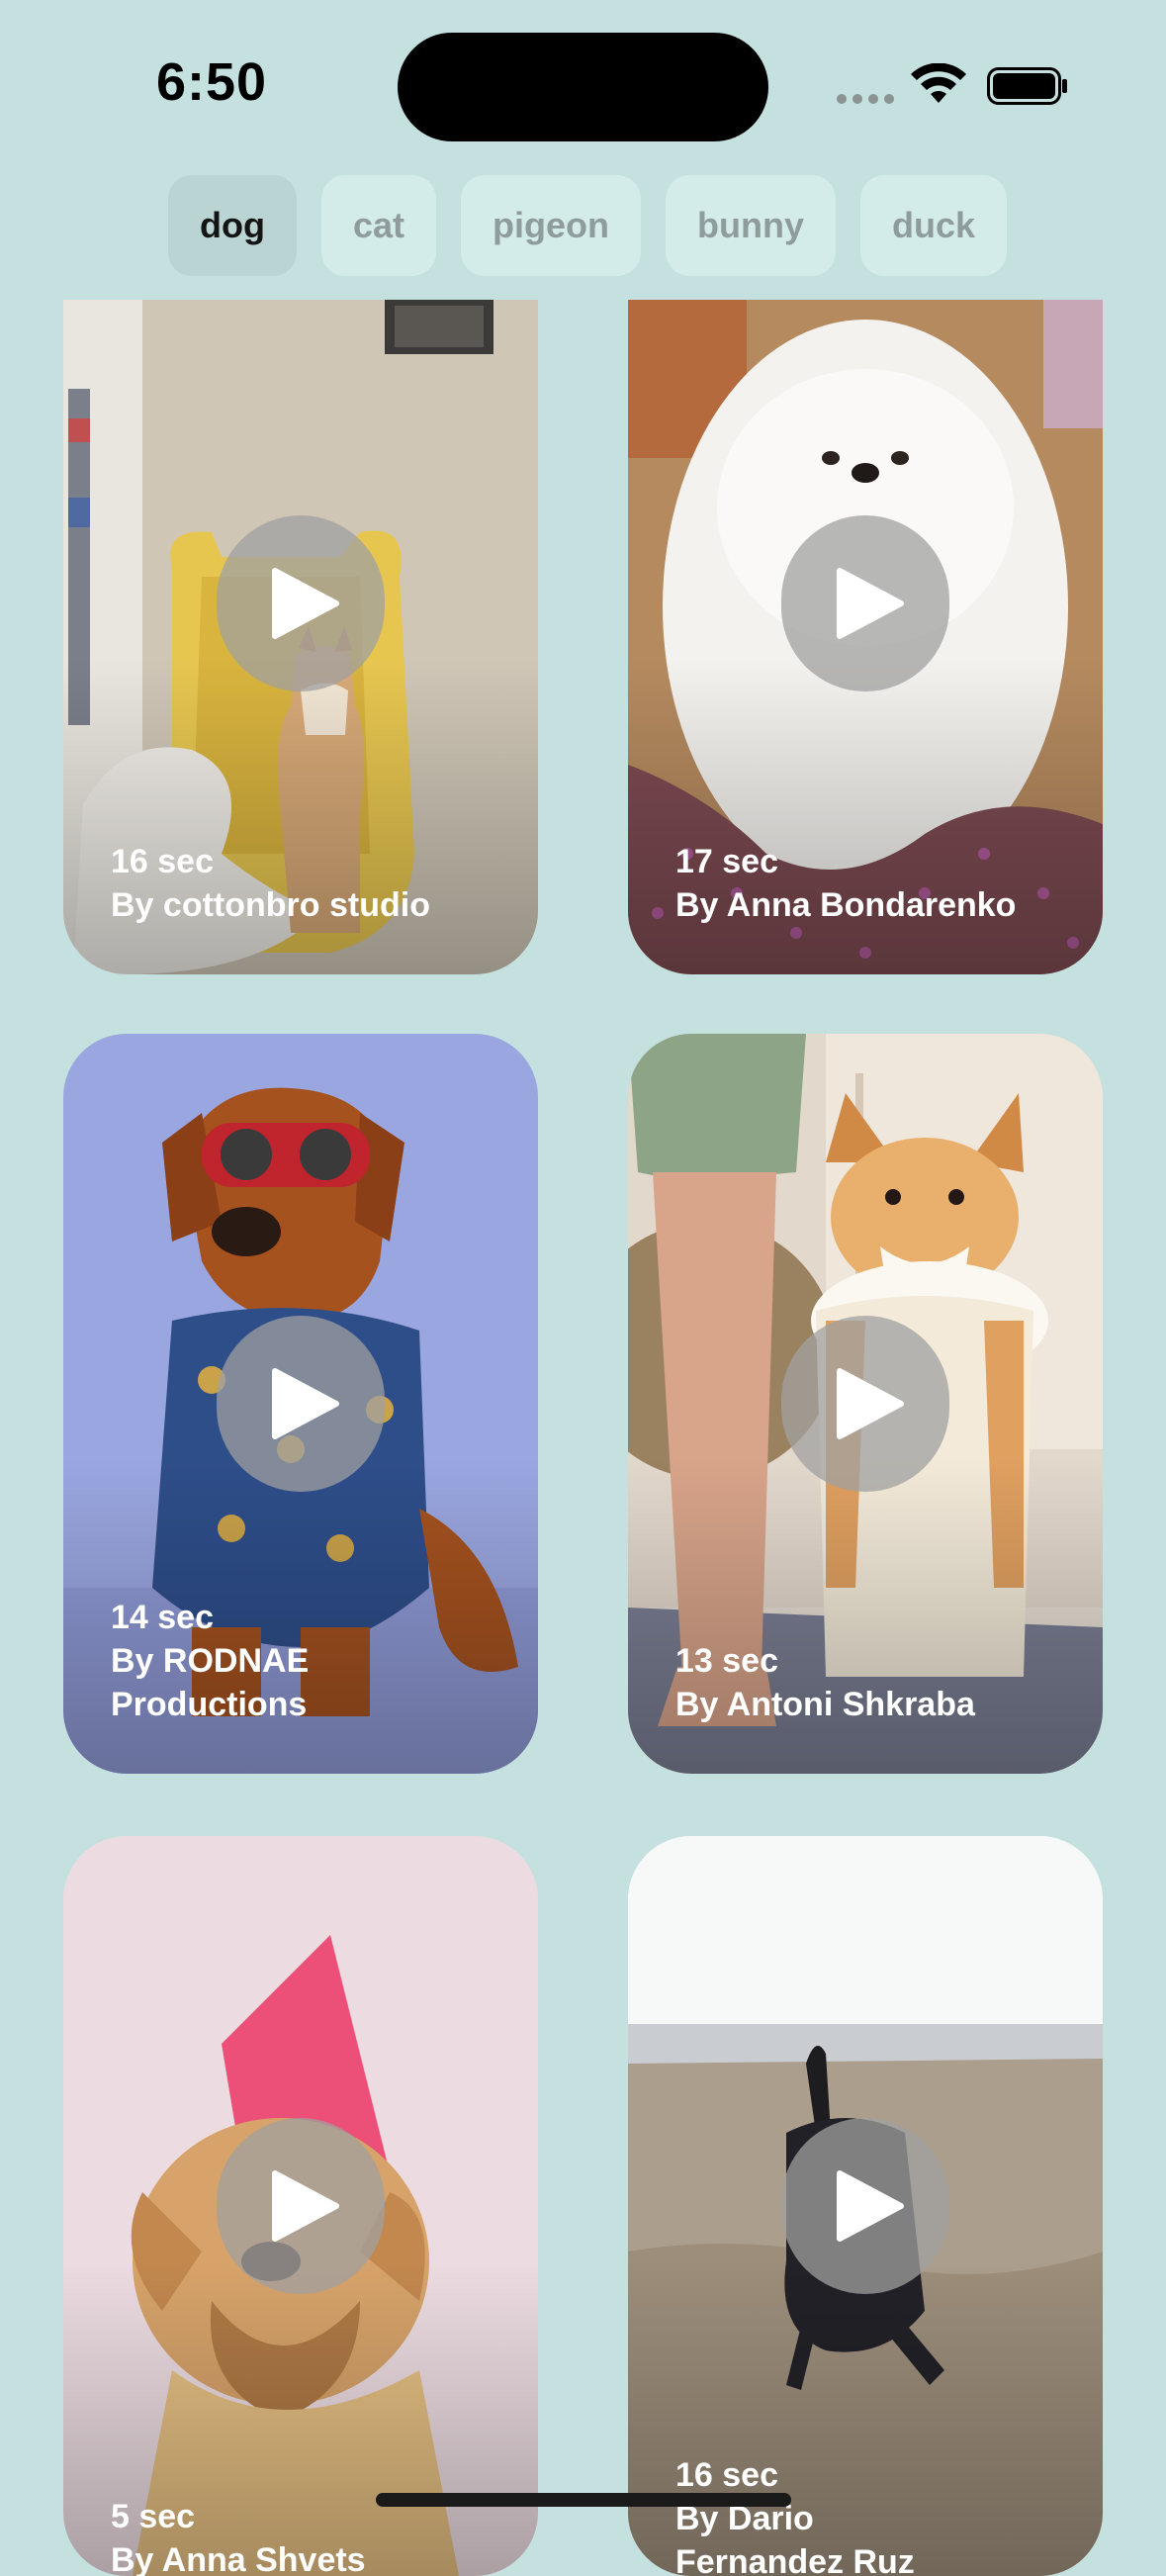 The width and height of the screenshot is (1166, 2576). I want to click on category-filter-bar: dog cat pigeon bunny duck, so click(588, 225).